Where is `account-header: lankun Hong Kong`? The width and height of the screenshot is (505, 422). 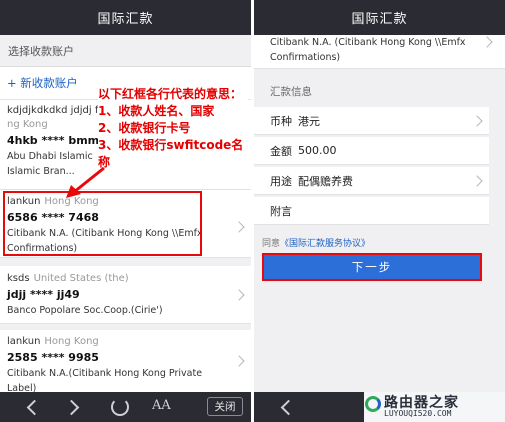
account-header: lankun Hong Kong is located at coordinates (129, 342).